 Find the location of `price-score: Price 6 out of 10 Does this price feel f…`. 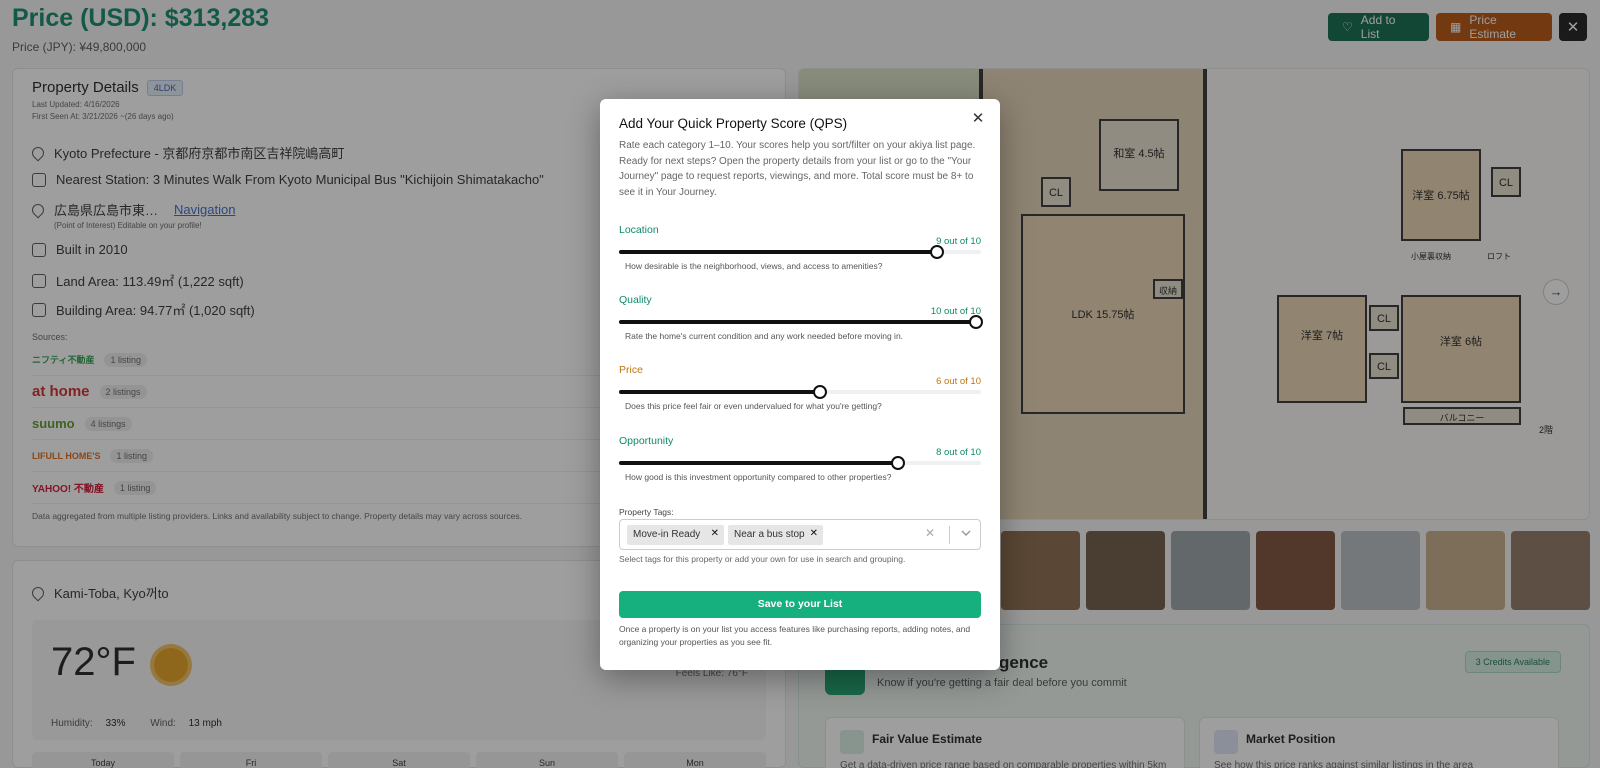

price-score: Price 6 out of 10 Does this price feel f… is located at coordinates (800, 394).